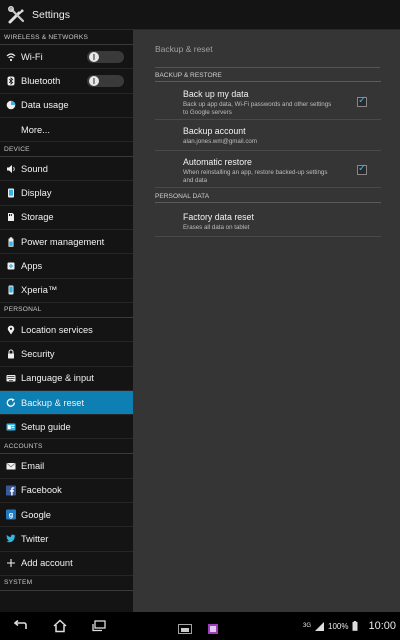  Describe the element at coordinates (66, 218) in the screenshot. I see `sidebar-item-storage: Storage` at that location.